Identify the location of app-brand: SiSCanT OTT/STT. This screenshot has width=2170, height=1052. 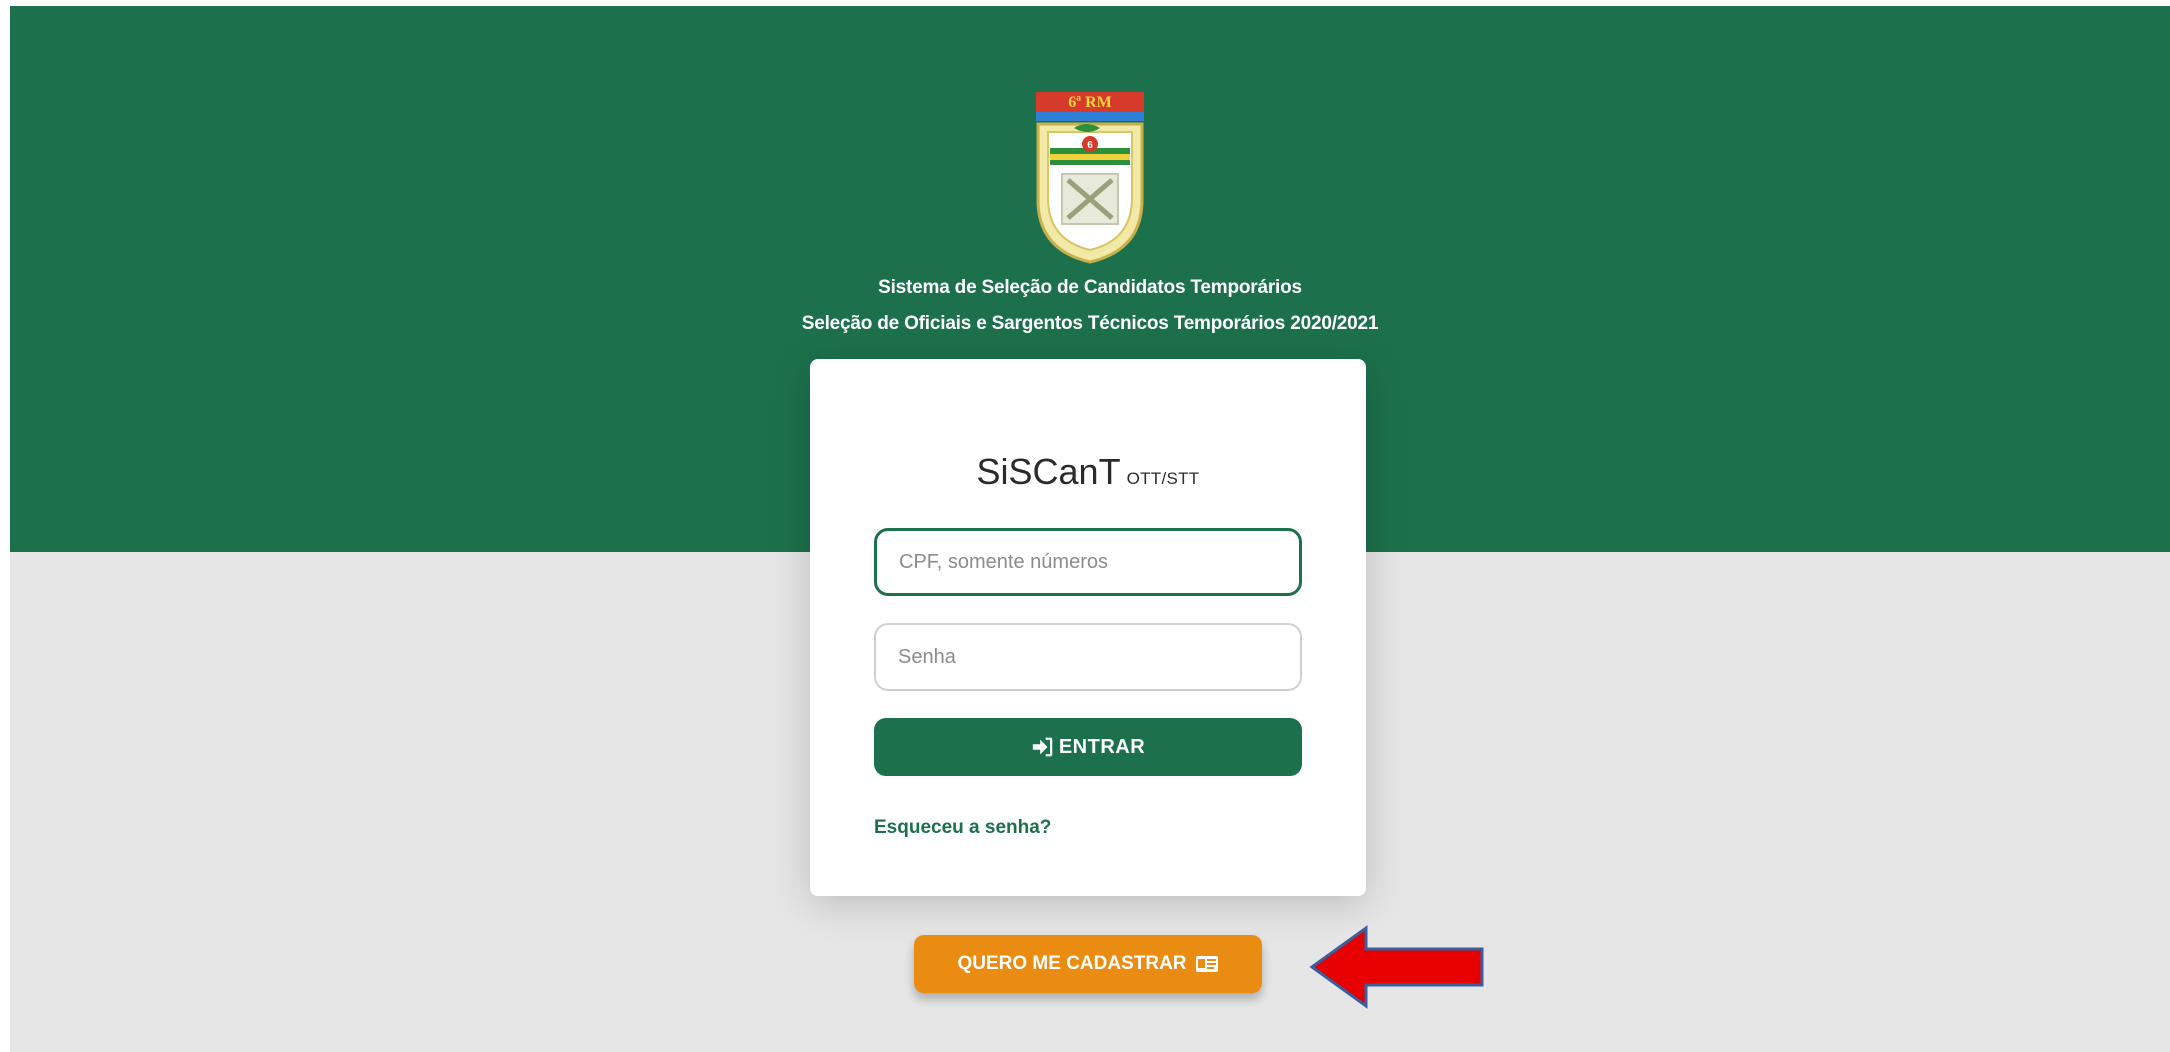
(1088, 472).